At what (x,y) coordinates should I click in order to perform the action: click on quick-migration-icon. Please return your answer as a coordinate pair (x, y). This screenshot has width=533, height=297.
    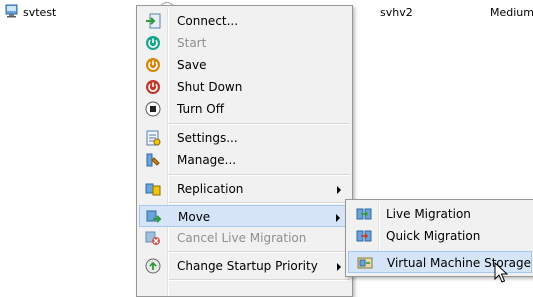
    Looking at the image, I should click on (364, 236).